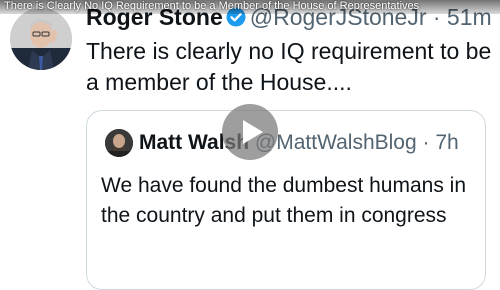  Describe the element at coordinates (41, 39) in the screenshot. I see `author-avatar` at that location.